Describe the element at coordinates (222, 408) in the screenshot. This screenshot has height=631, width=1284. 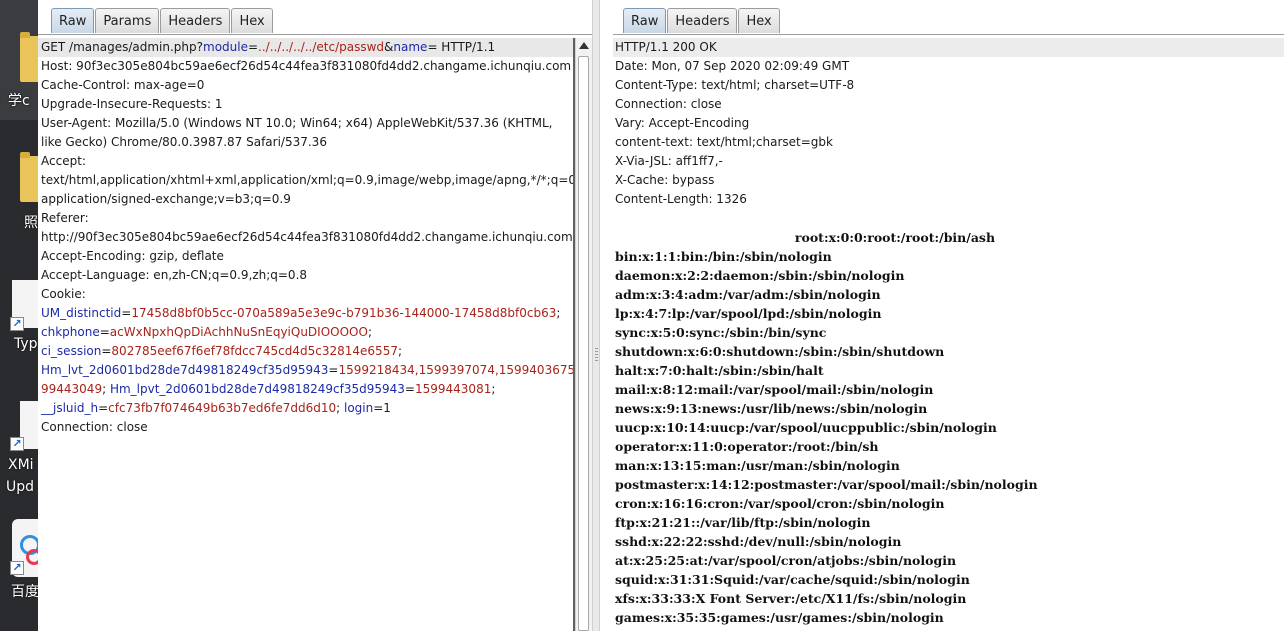
I see `cookie-value: cfc73fb7f074649b63b7ed6fe7dd6d10` at that location.